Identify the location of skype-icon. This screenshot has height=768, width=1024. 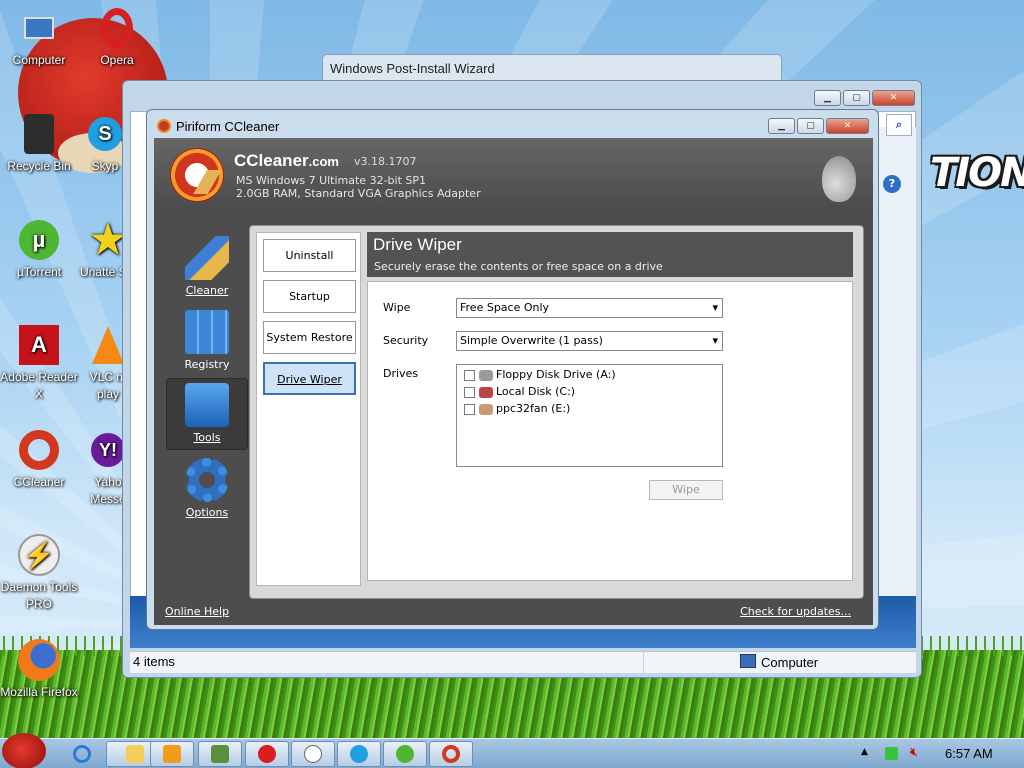
(359, 754).